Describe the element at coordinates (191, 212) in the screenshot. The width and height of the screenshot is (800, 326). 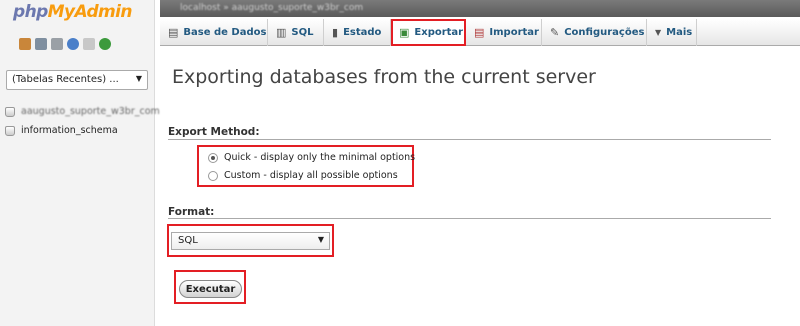
I see `format-heading: Format:` at that location.